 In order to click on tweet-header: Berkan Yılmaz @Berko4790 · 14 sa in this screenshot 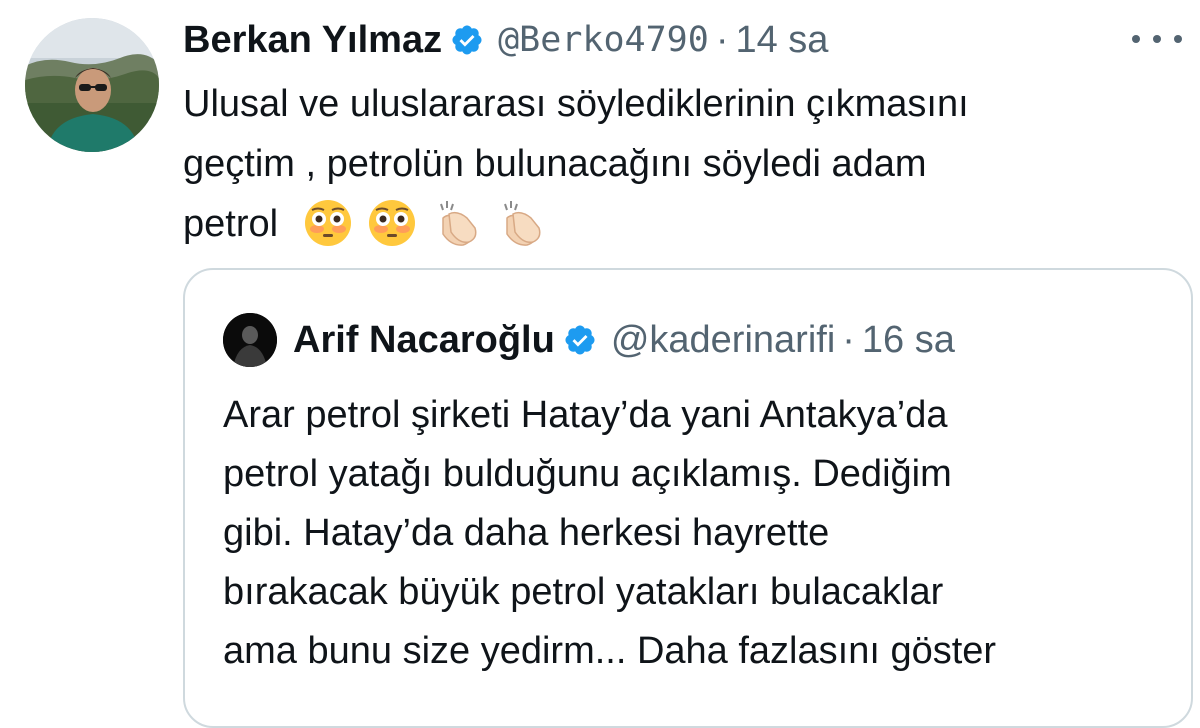, I will do `click(505, 40)`.